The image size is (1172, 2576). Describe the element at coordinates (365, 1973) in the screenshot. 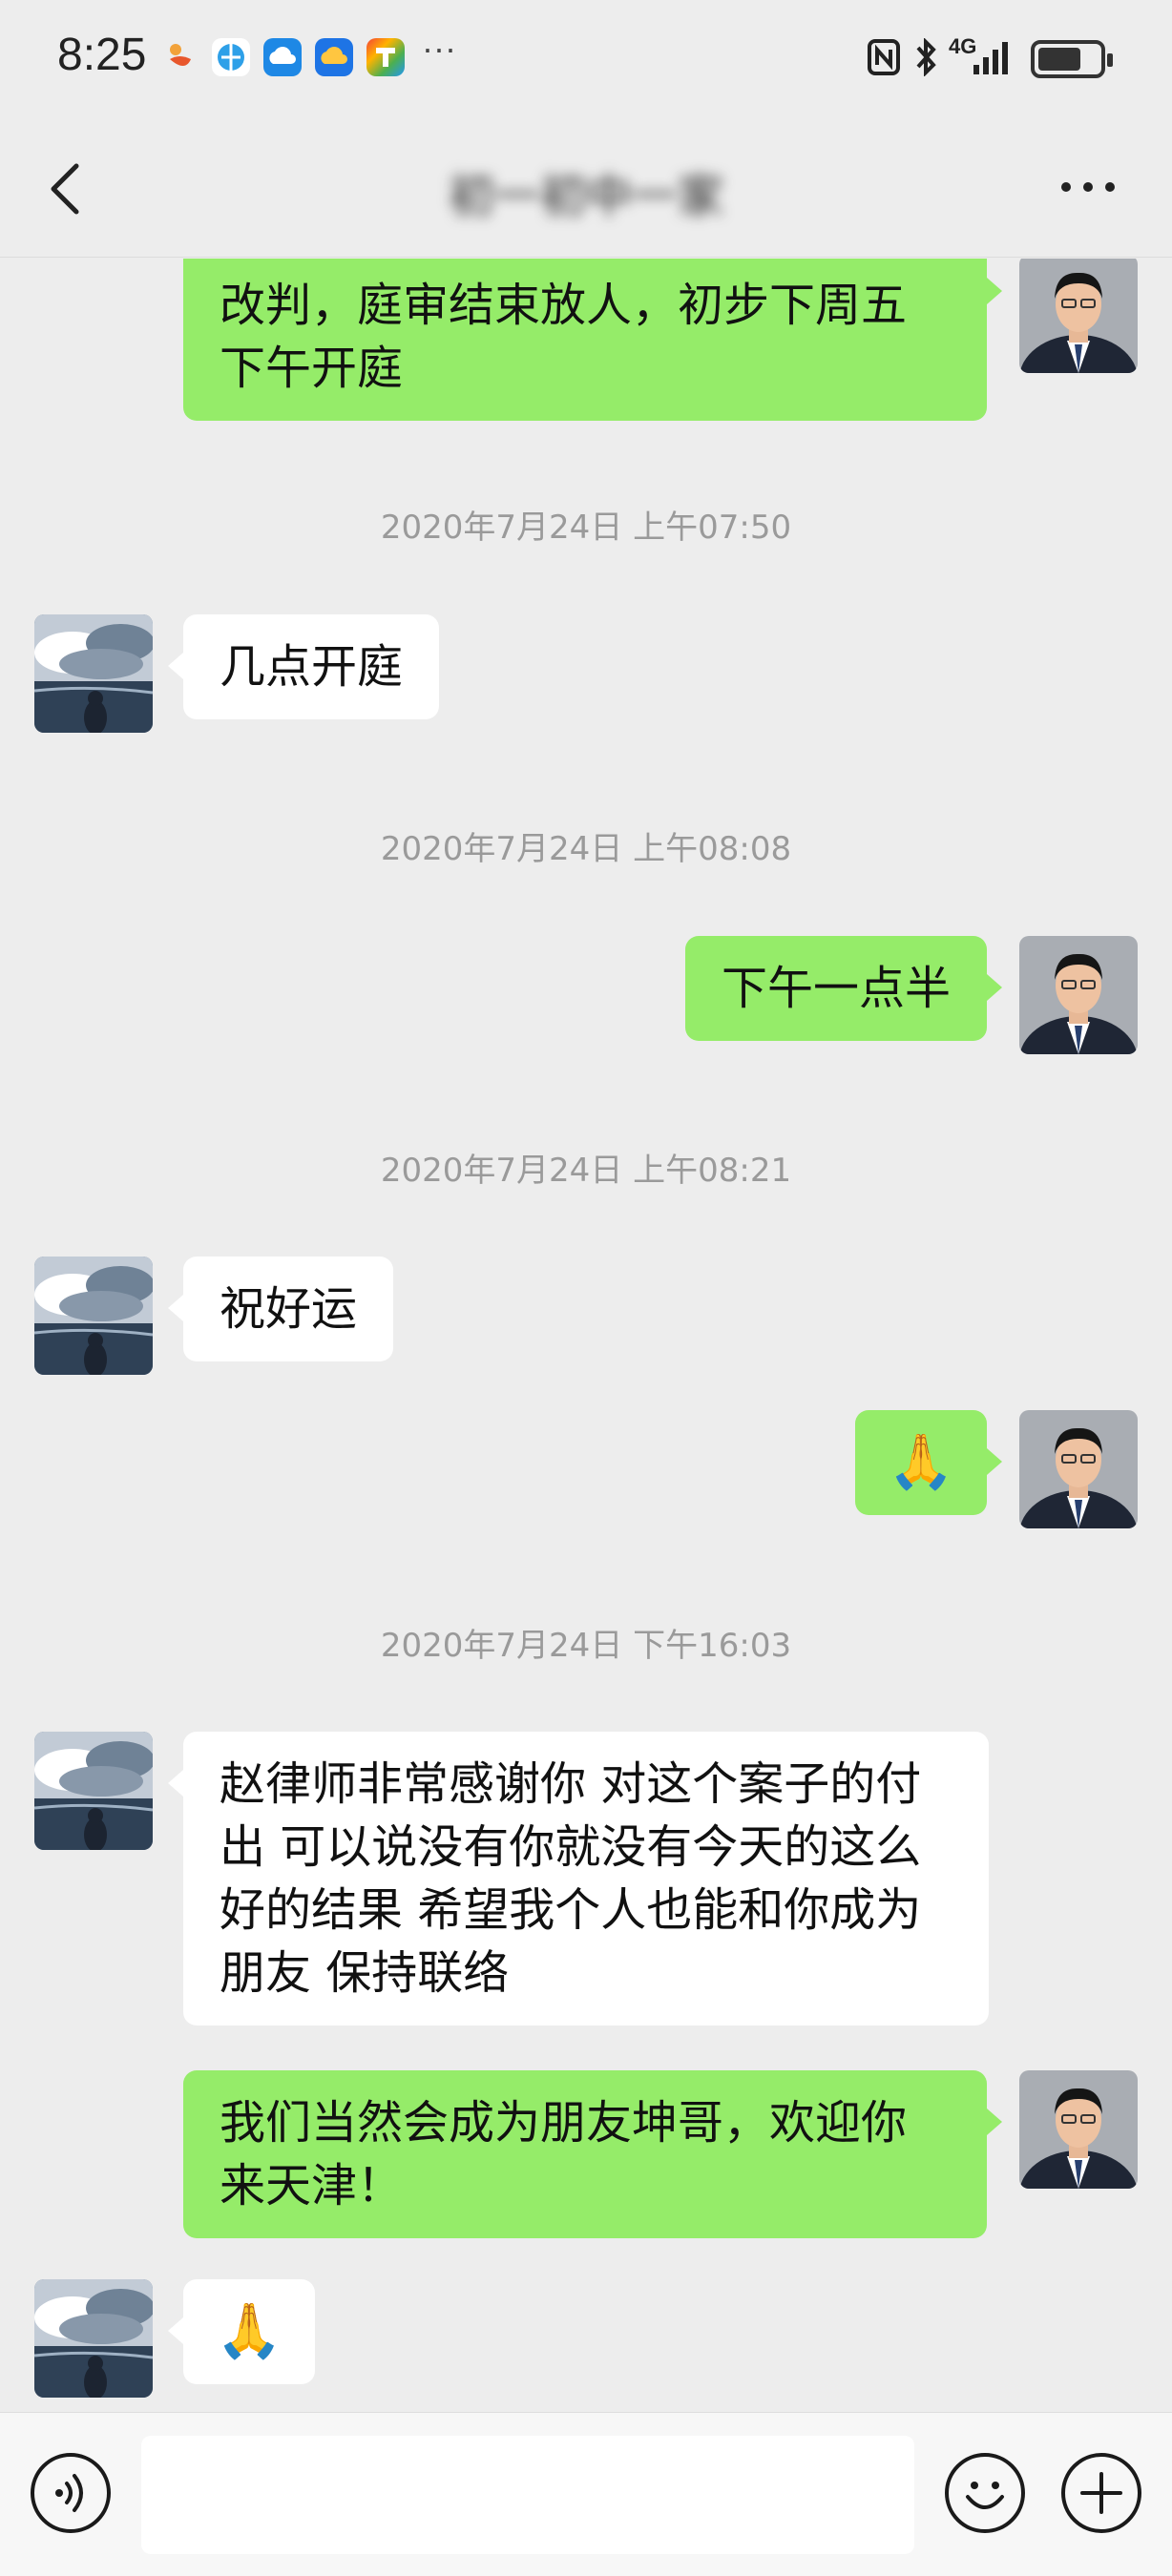

I see `message-line: 朋友 保持联络` at that location.